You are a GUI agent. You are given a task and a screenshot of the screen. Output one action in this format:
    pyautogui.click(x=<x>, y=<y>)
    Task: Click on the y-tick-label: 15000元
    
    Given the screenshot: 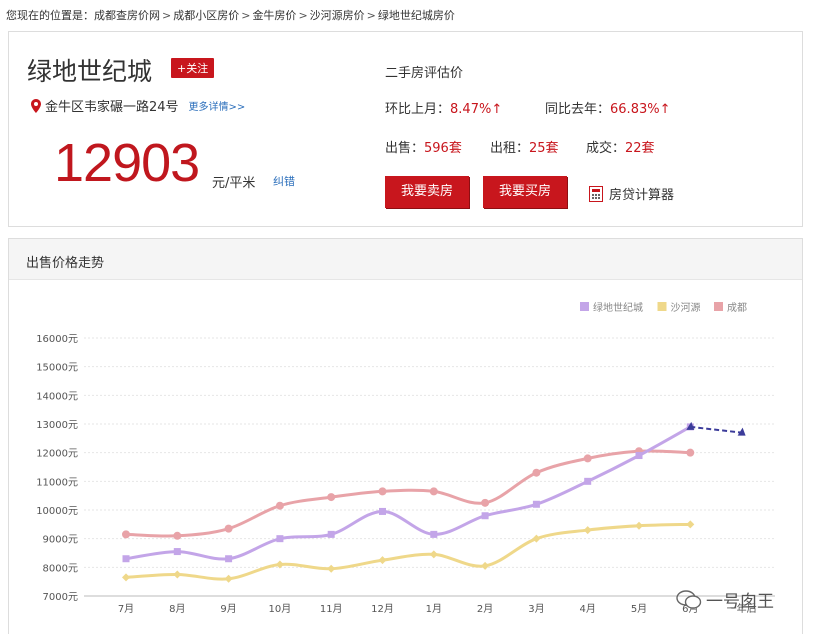 What is the action you would take?
    pyautogui.click(x=57, y=368)
    